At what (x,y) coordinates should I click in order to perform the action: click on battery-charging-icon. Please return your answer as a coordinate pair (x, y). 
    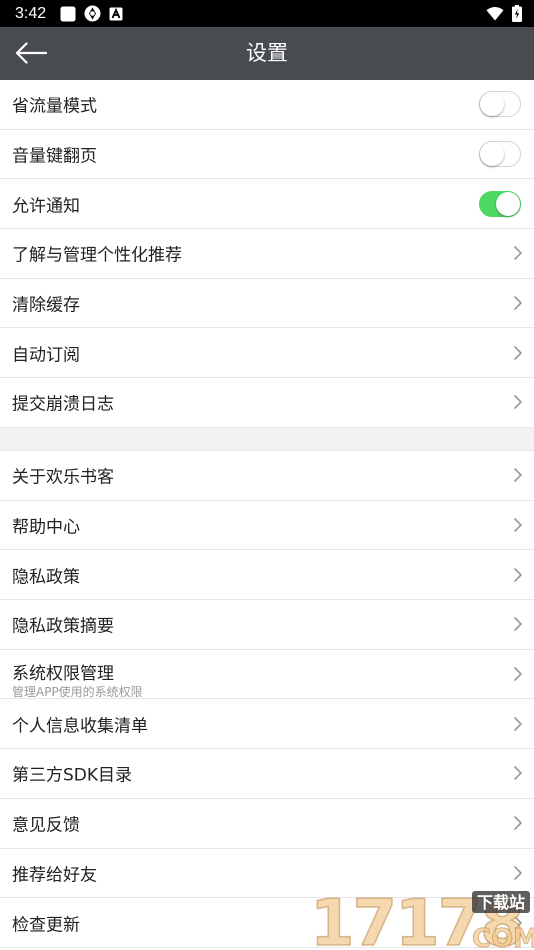
    Looking at the image, I should click on (517, 13).